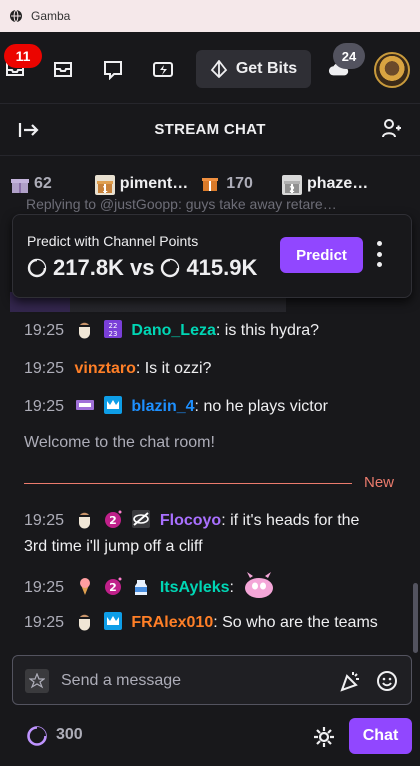 The height and width of the screenshot is (766, 420). What do you see at coordinates (190, 520) in the screenshot?
I see `message-username: Flocoyo` at bounding box center [190, 520].